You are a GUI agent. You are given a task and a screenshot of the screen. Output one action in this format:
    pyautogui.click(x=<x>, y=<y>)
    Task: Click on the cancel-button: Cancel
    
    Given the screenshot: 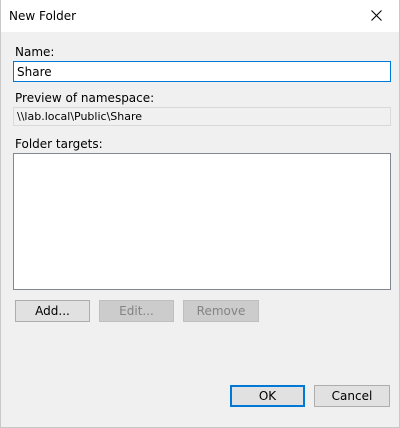 What is the action you would take?
    pyautogui.click(x=352, y=396)
    